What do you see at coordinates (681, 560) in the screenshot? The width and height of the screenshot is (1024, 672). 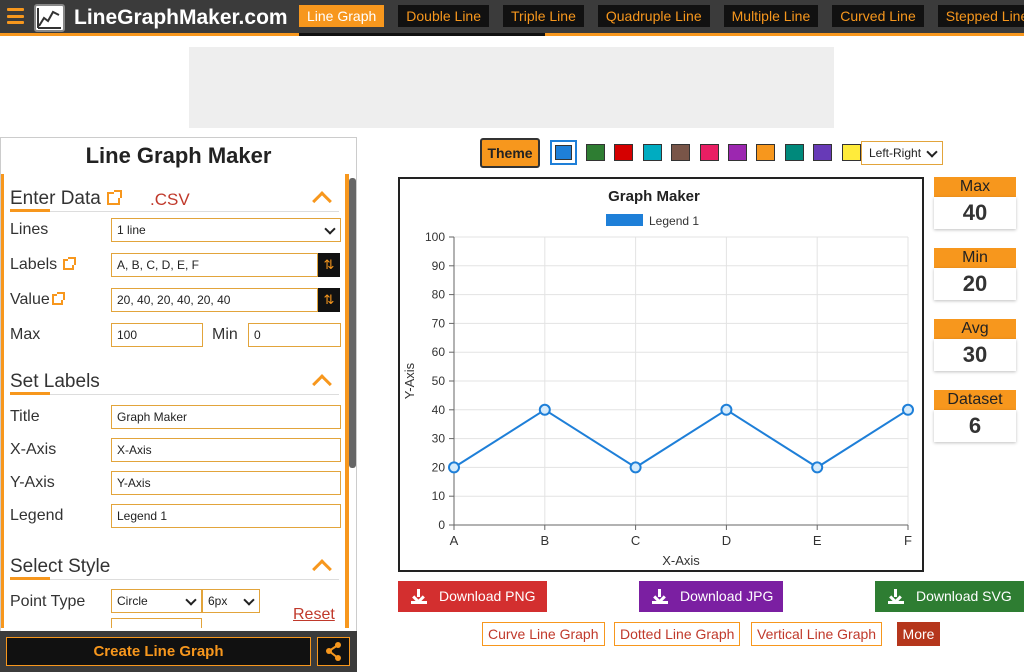 I see `x-axis-title: X-Axis` at bounding box center [681, 560].